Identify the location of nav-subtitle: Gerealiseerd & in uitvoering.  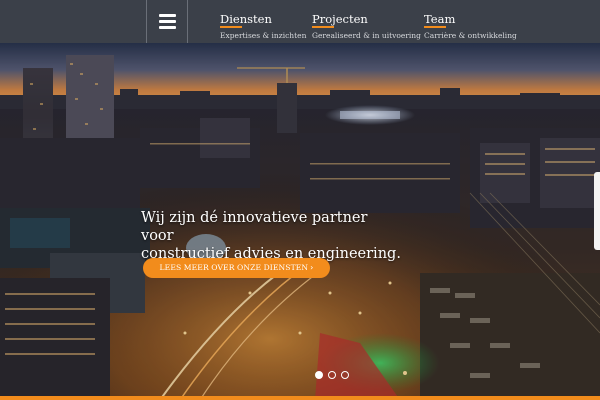
(366, 35).